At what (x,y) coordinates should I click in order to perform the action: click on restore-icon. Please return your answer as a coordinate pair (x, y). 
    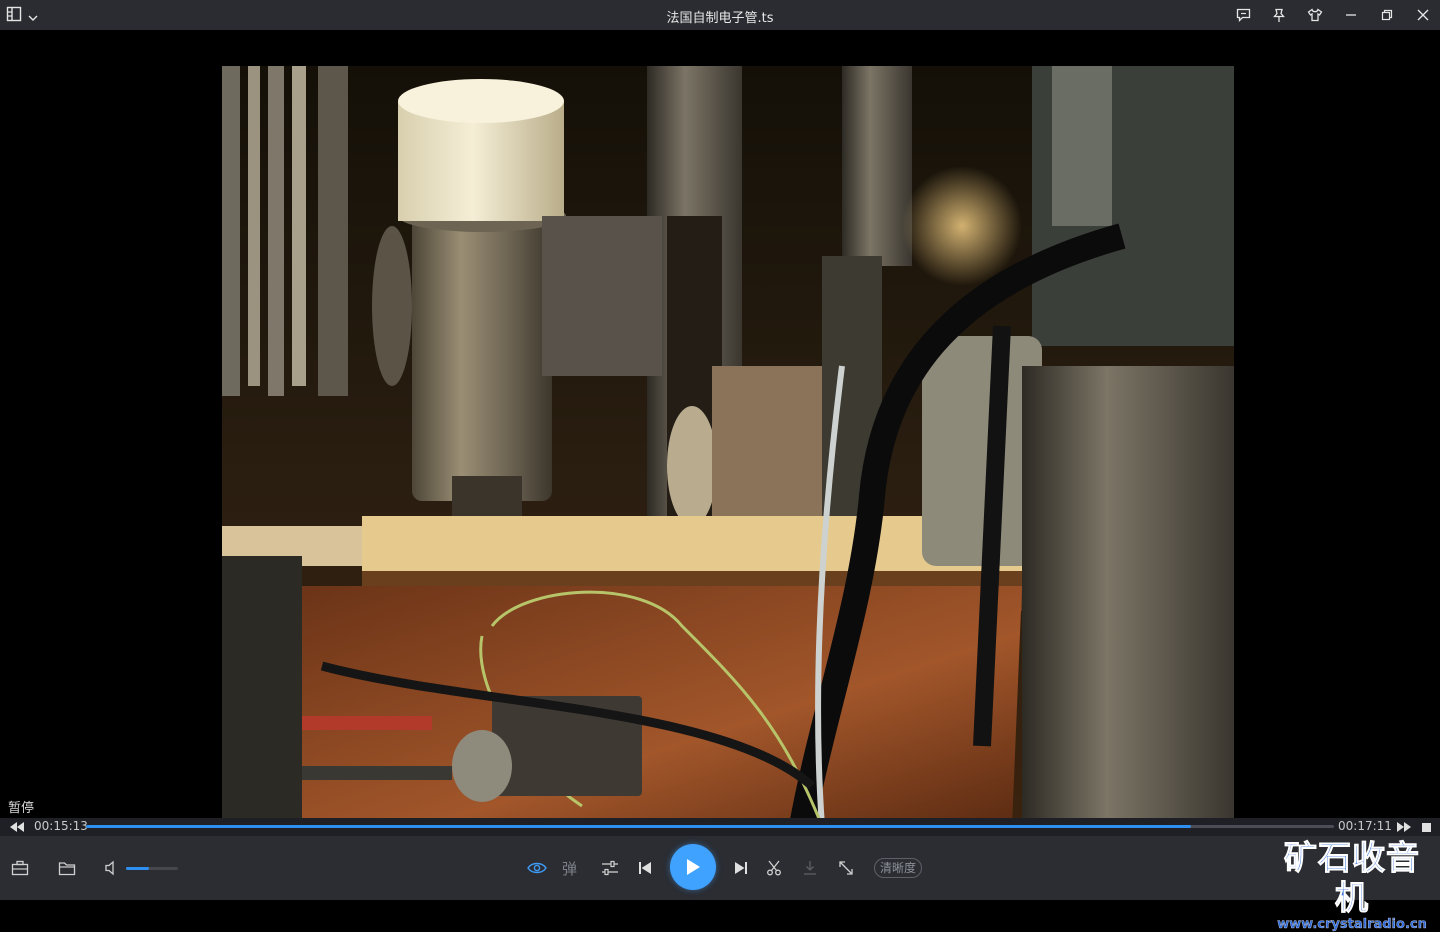
    Looking at the image, I should click on (1387, 15).